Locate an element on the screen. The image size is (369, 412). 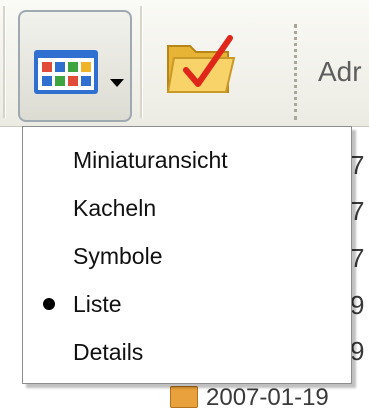
toolbar-grip is located at coordinates (295, 72).